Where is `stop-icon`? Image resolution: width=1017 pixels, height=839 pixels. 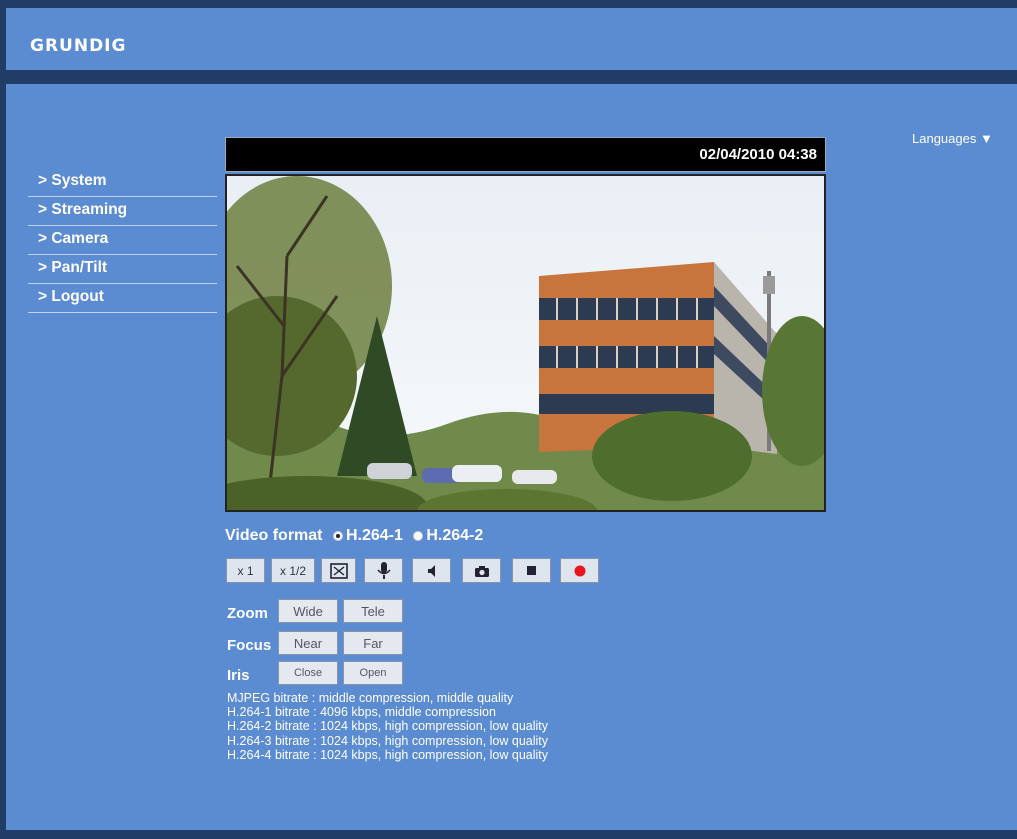
stop-icon is located at coordinates (531, 570).